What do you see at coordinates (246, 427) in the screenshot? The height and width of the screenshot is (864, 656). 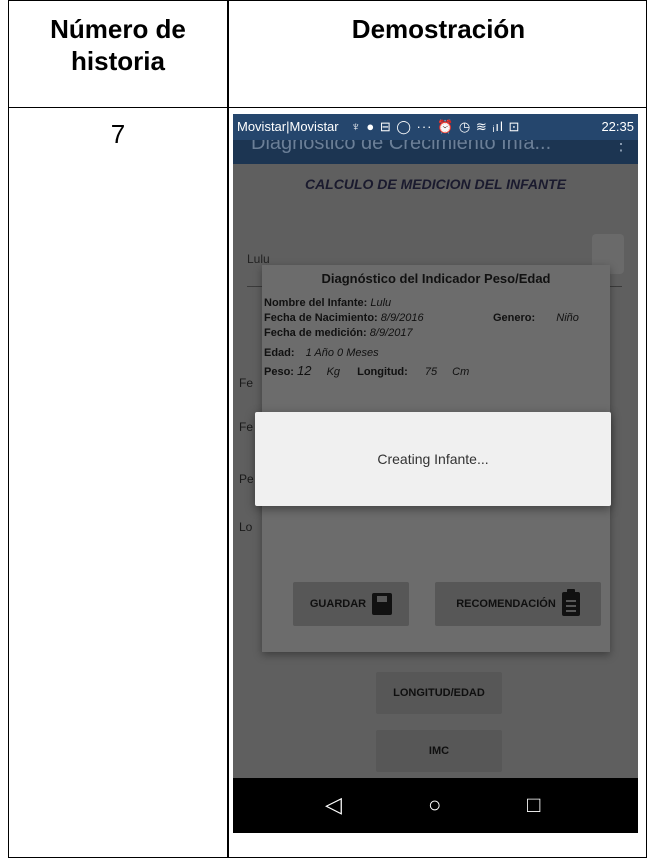 I see `measure-date-label: Fe` at bounding box center [246, 427].